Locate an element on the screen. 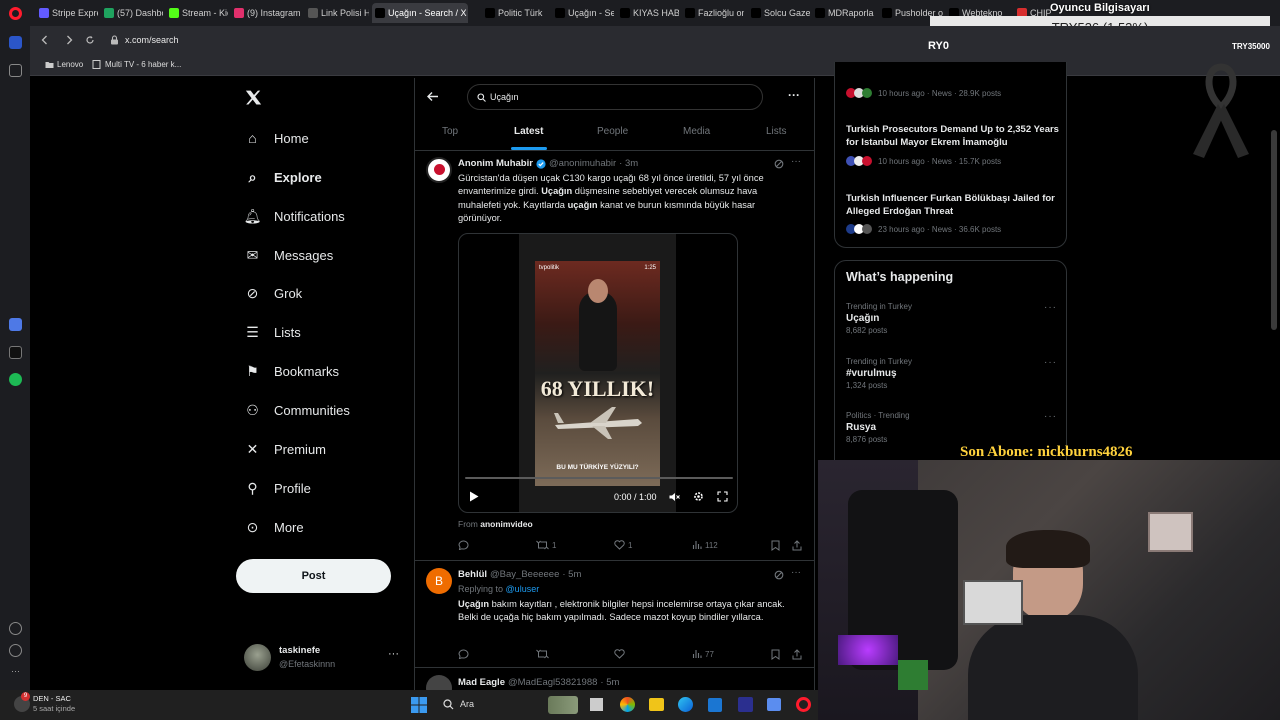 The image size is (1280, 720). nav-item-explore: ⌕ Explore is located at coordinates (283, 177).